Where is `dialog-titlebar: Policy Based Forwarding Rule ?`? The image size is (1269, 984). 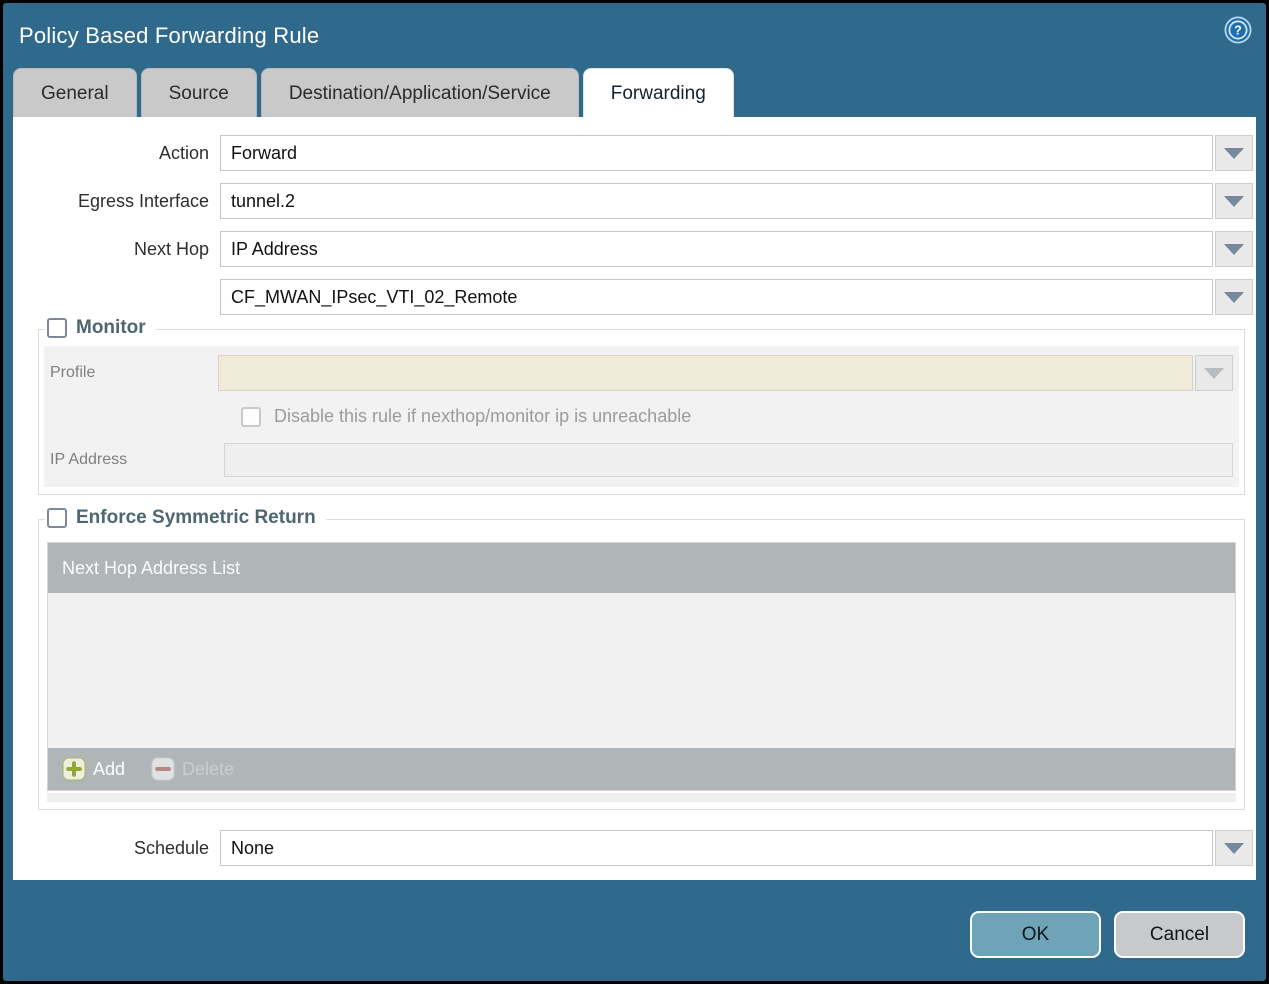
dialog-titlebar: Policy Based Forwarding Rule ? is located at coordinates (634, 35).